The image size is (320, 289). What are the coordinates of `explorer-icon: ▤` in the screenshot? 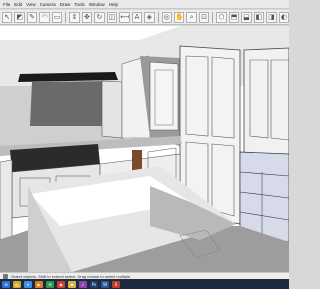 It's located at (17, 284).